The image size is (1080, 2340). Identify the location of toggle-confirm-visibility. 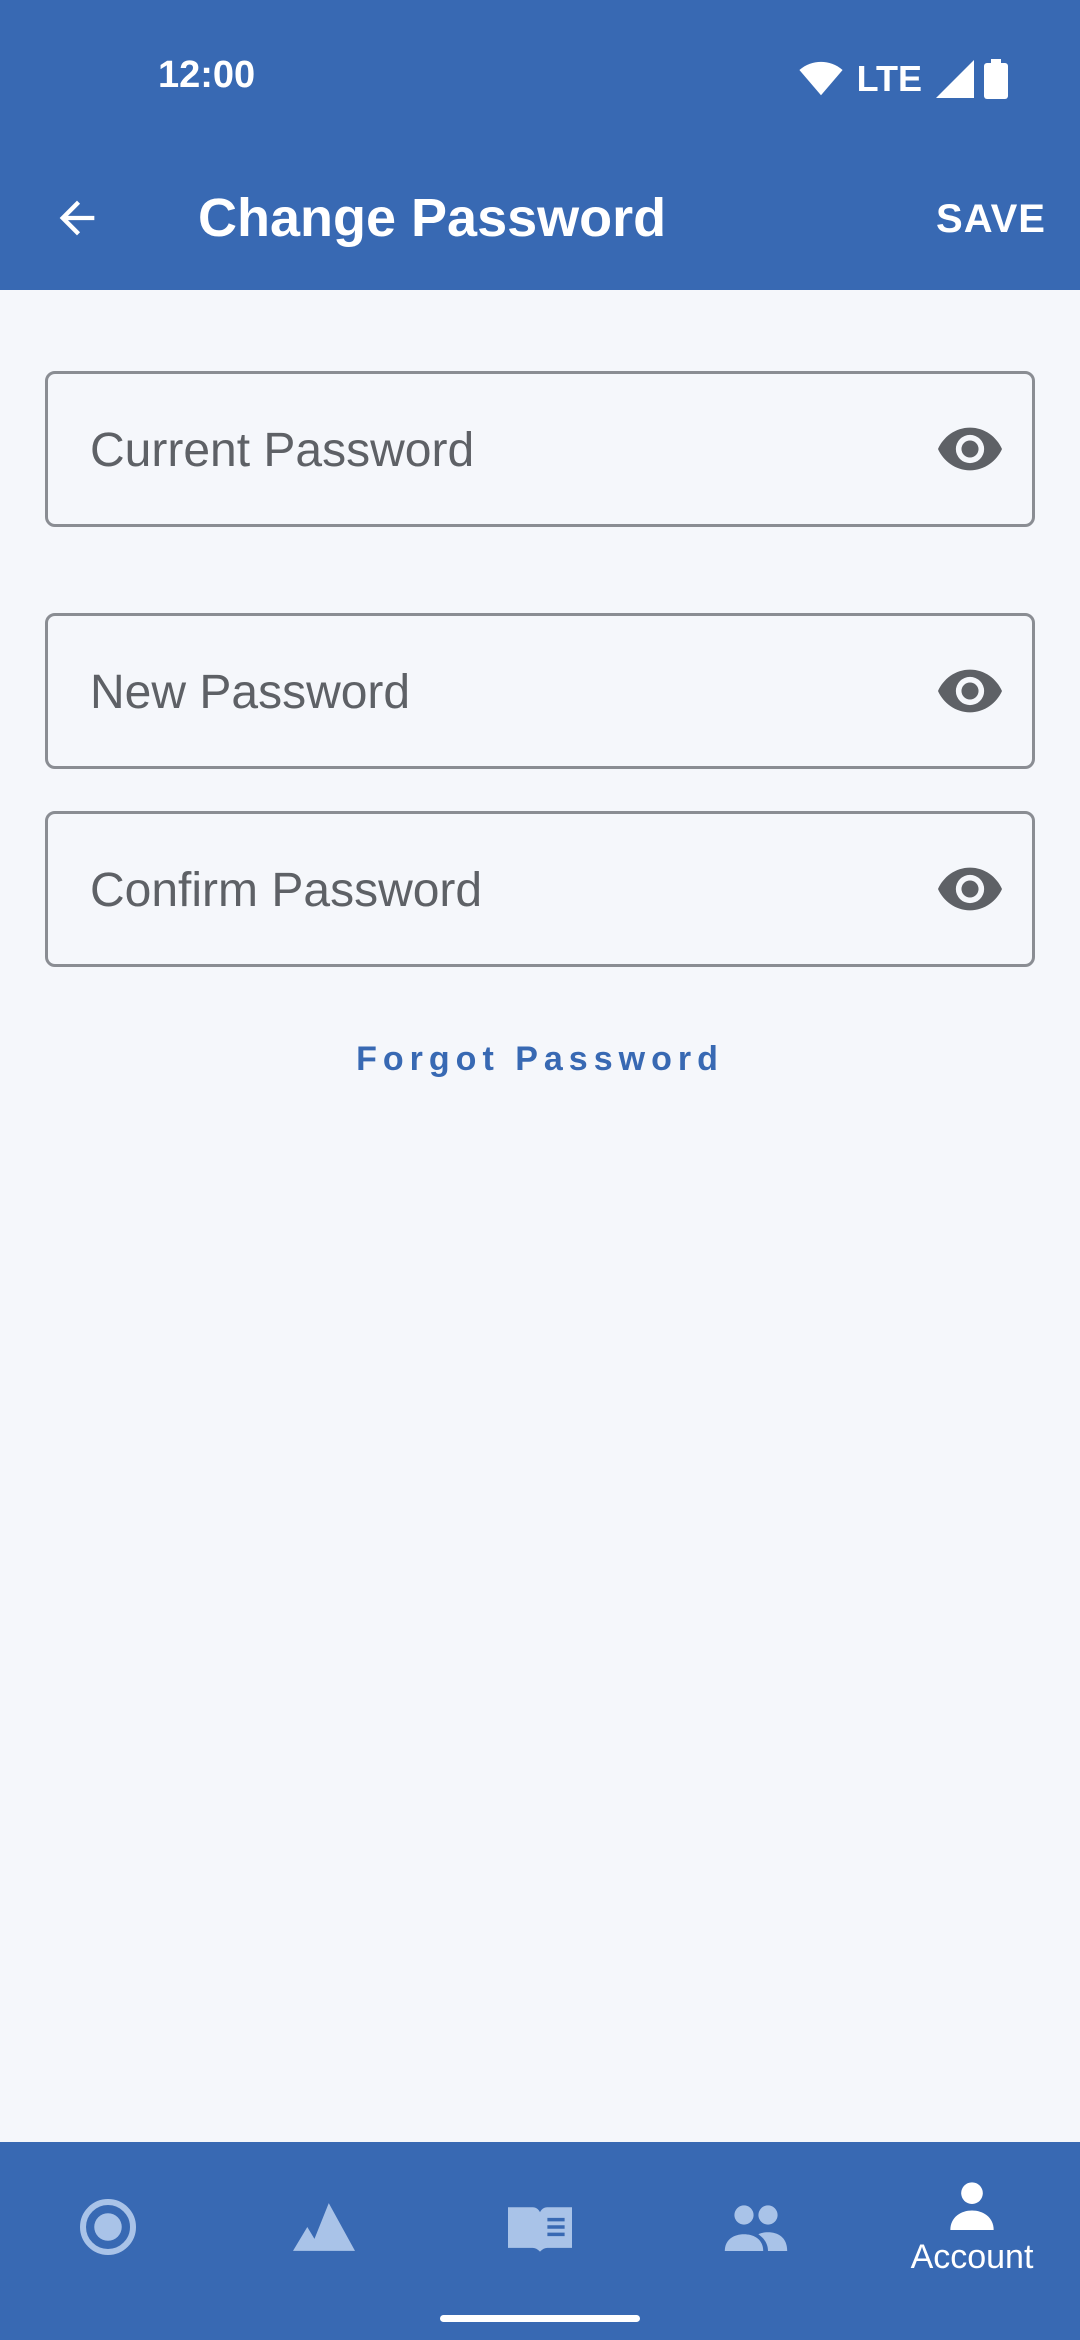
(970, 889).